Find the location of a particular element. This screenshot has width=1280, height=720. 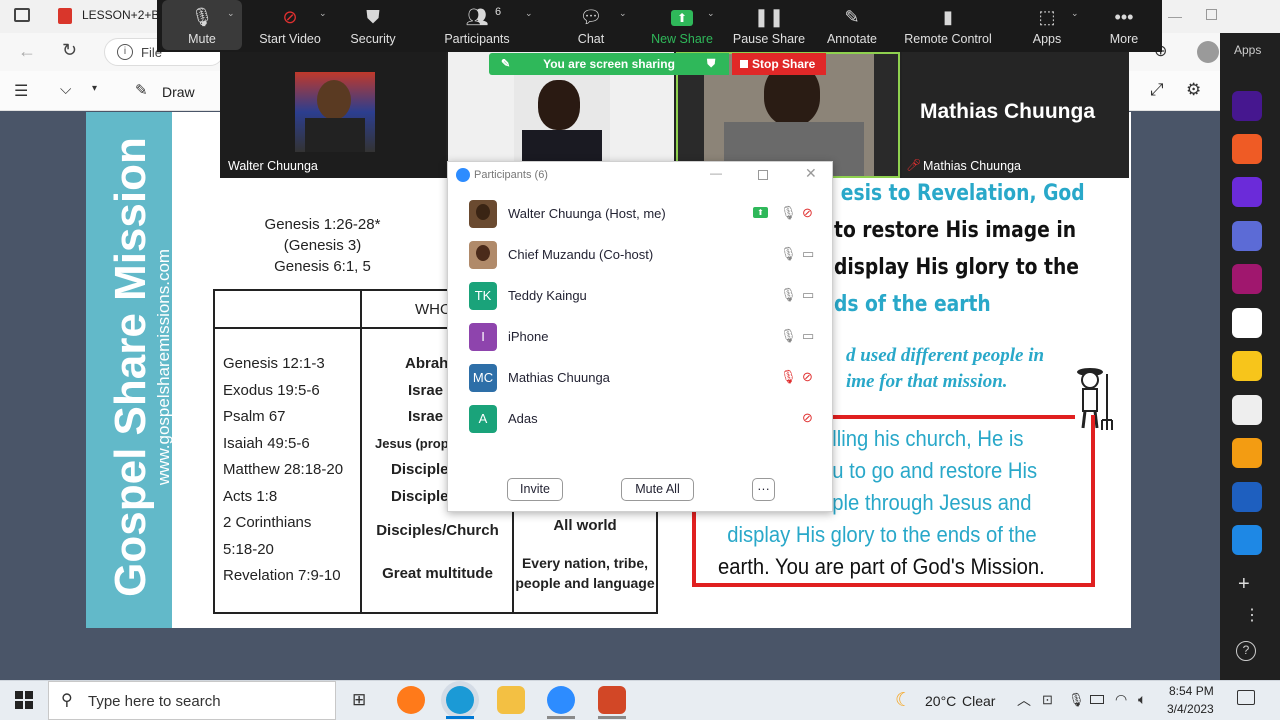

who-item: Great multitude is located at coordinates (437, 573).